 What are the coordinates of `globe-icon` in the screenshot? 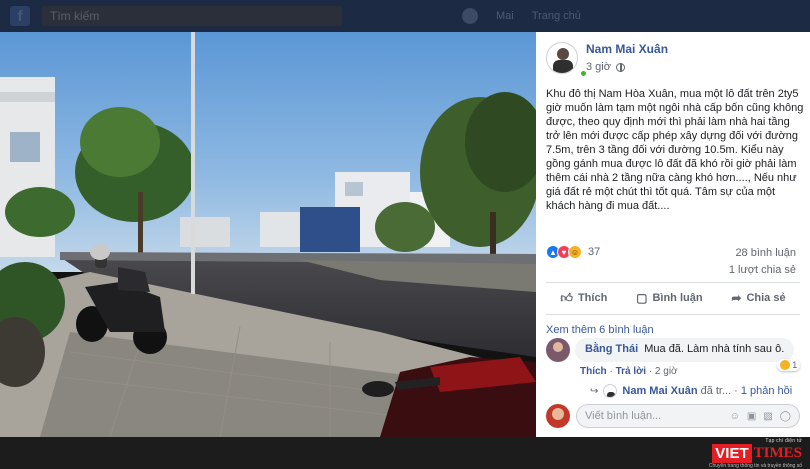 It's located at (620, 67).